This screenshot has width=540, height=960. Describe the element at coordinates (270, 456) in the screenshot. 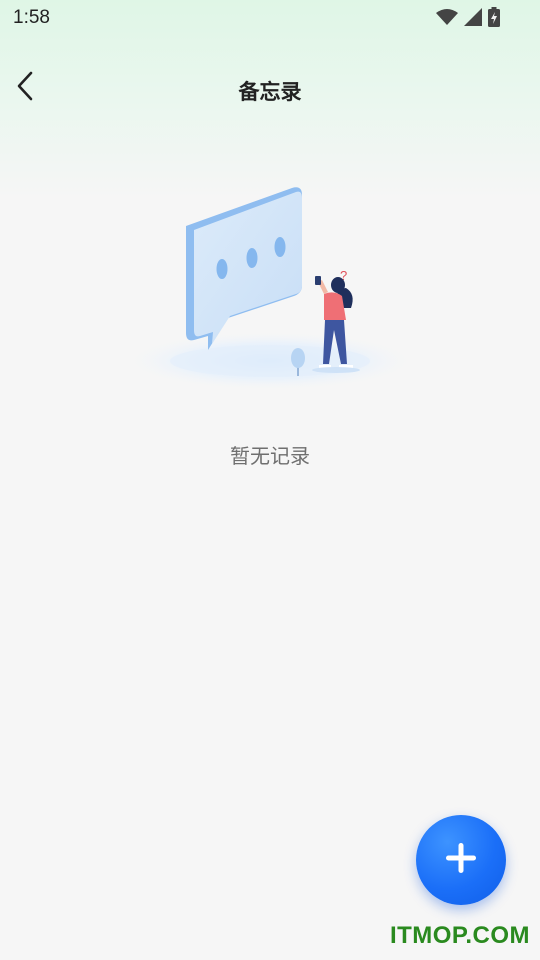

I see `empty-state-message: 暂无记录` at that location.